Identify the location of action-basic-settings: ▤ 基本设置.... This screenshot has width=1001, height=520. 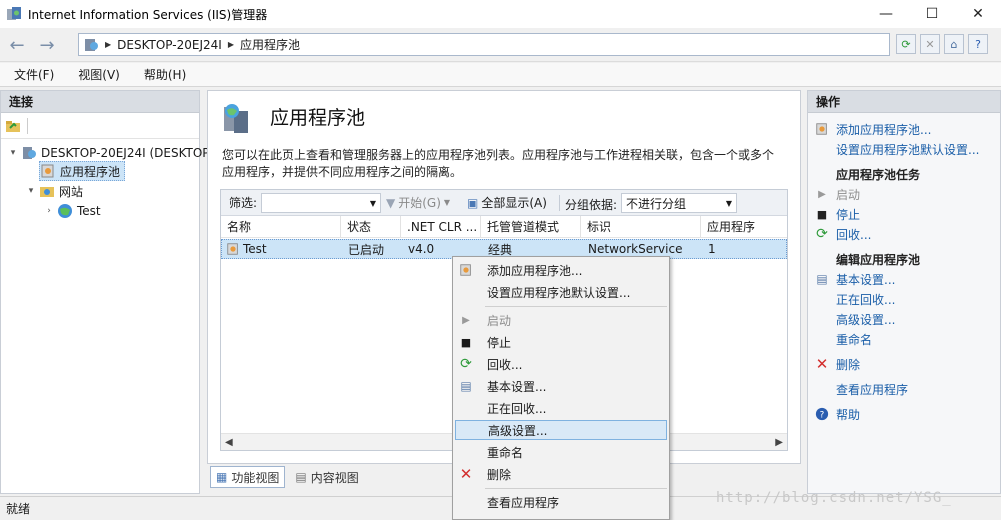
(851, 279).